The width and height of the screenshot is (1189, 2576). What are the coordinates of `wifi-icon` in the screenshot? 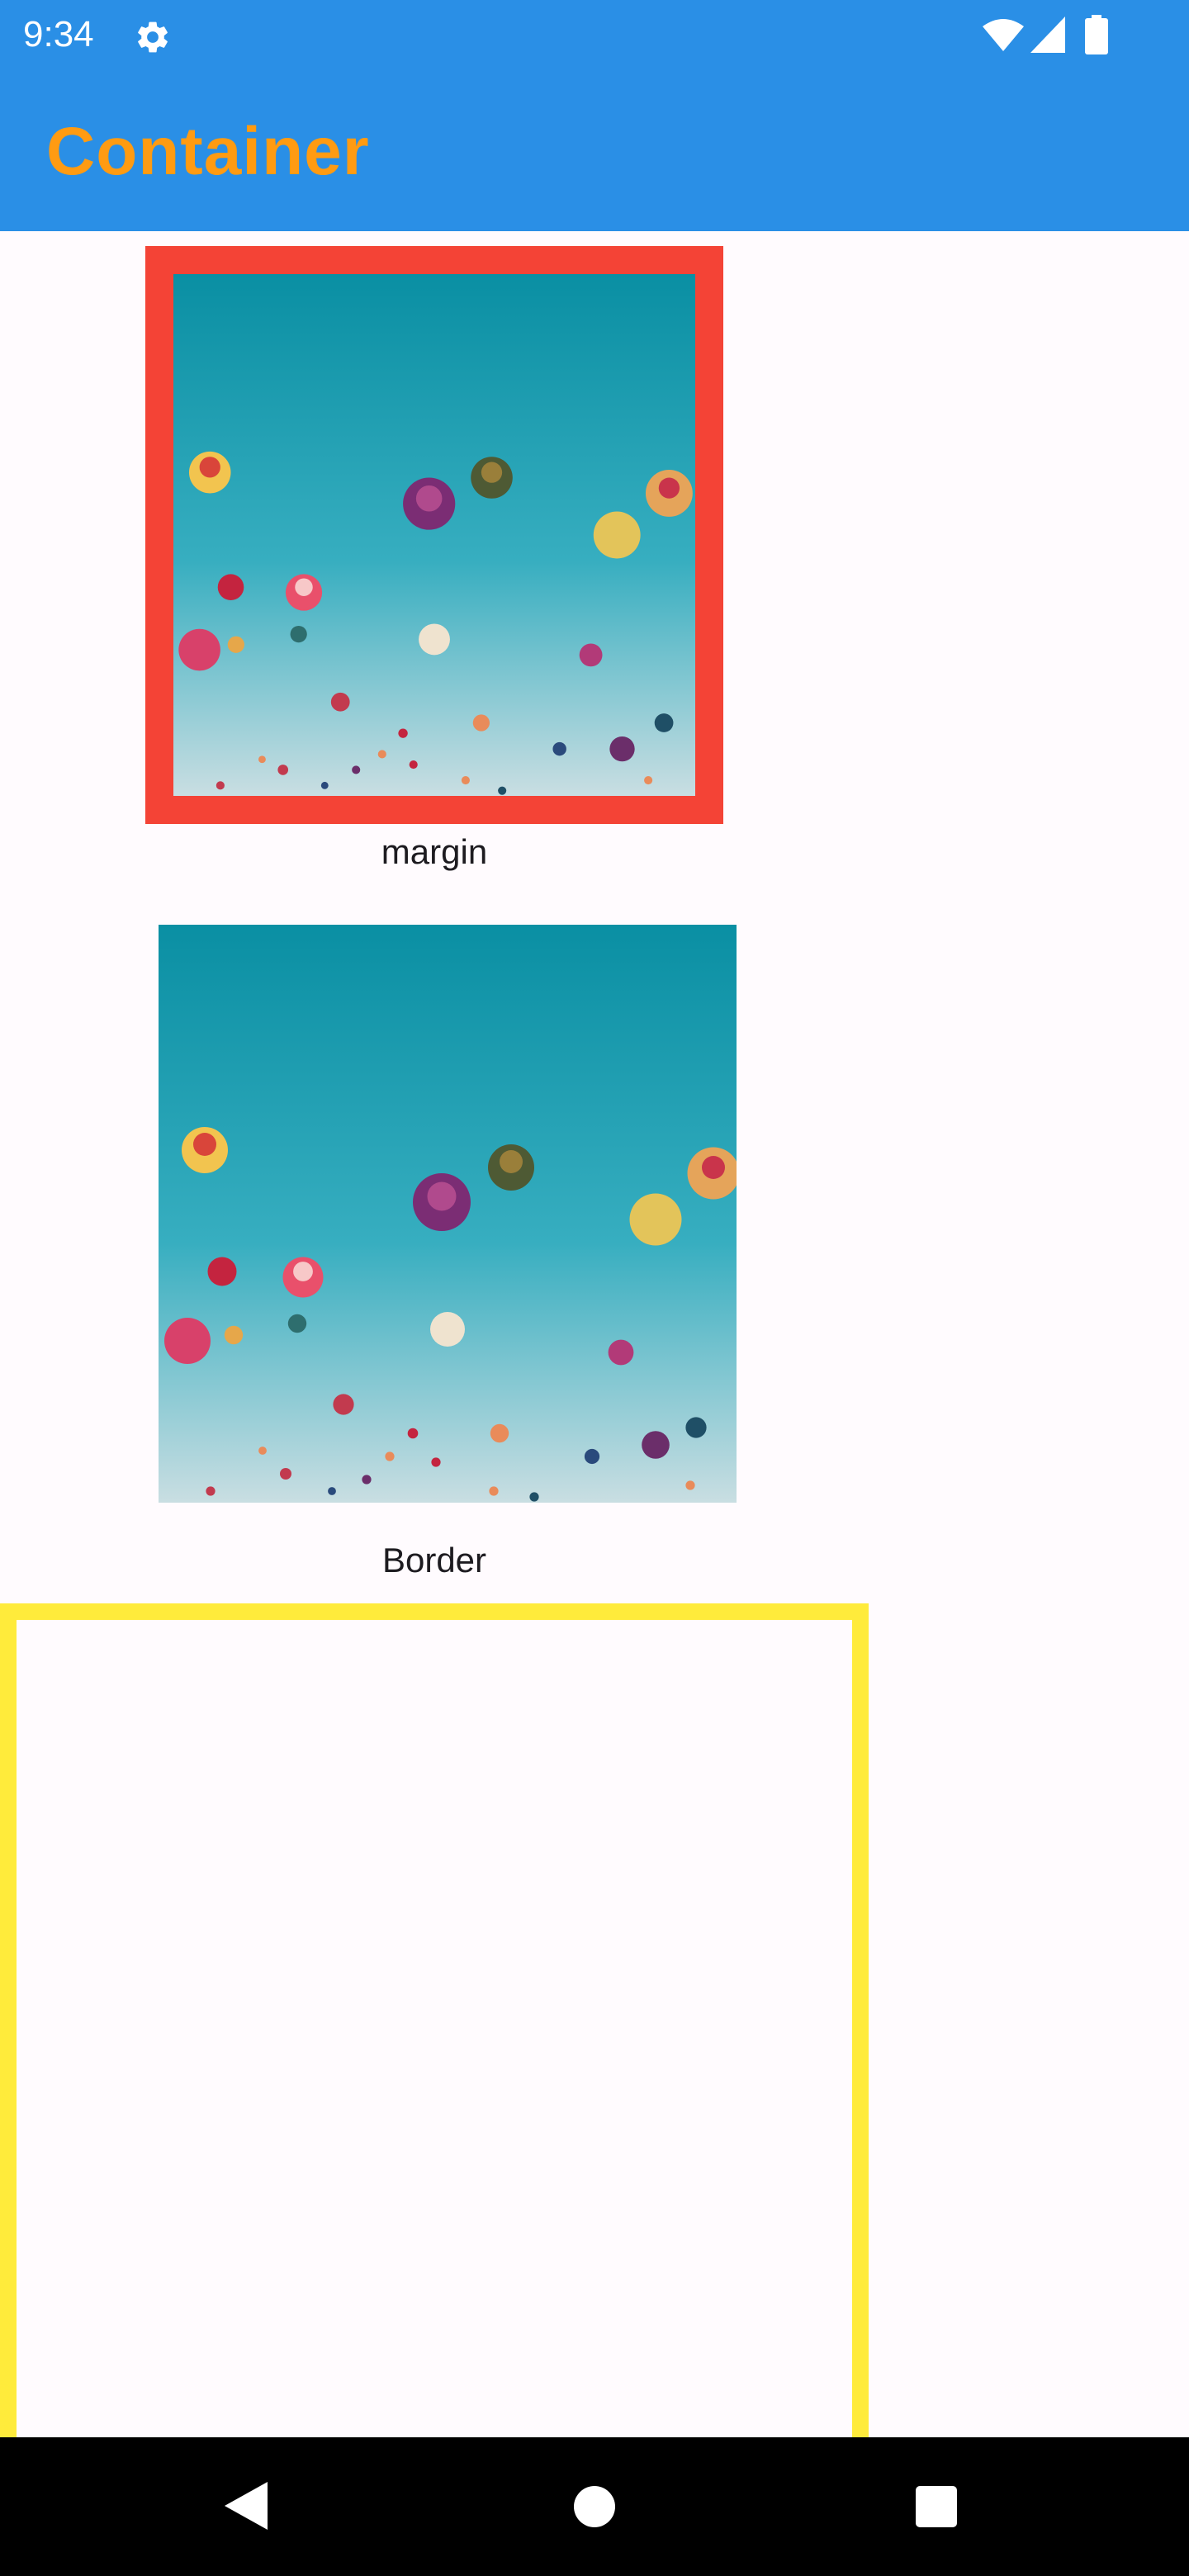 It's located at (1003, 35).